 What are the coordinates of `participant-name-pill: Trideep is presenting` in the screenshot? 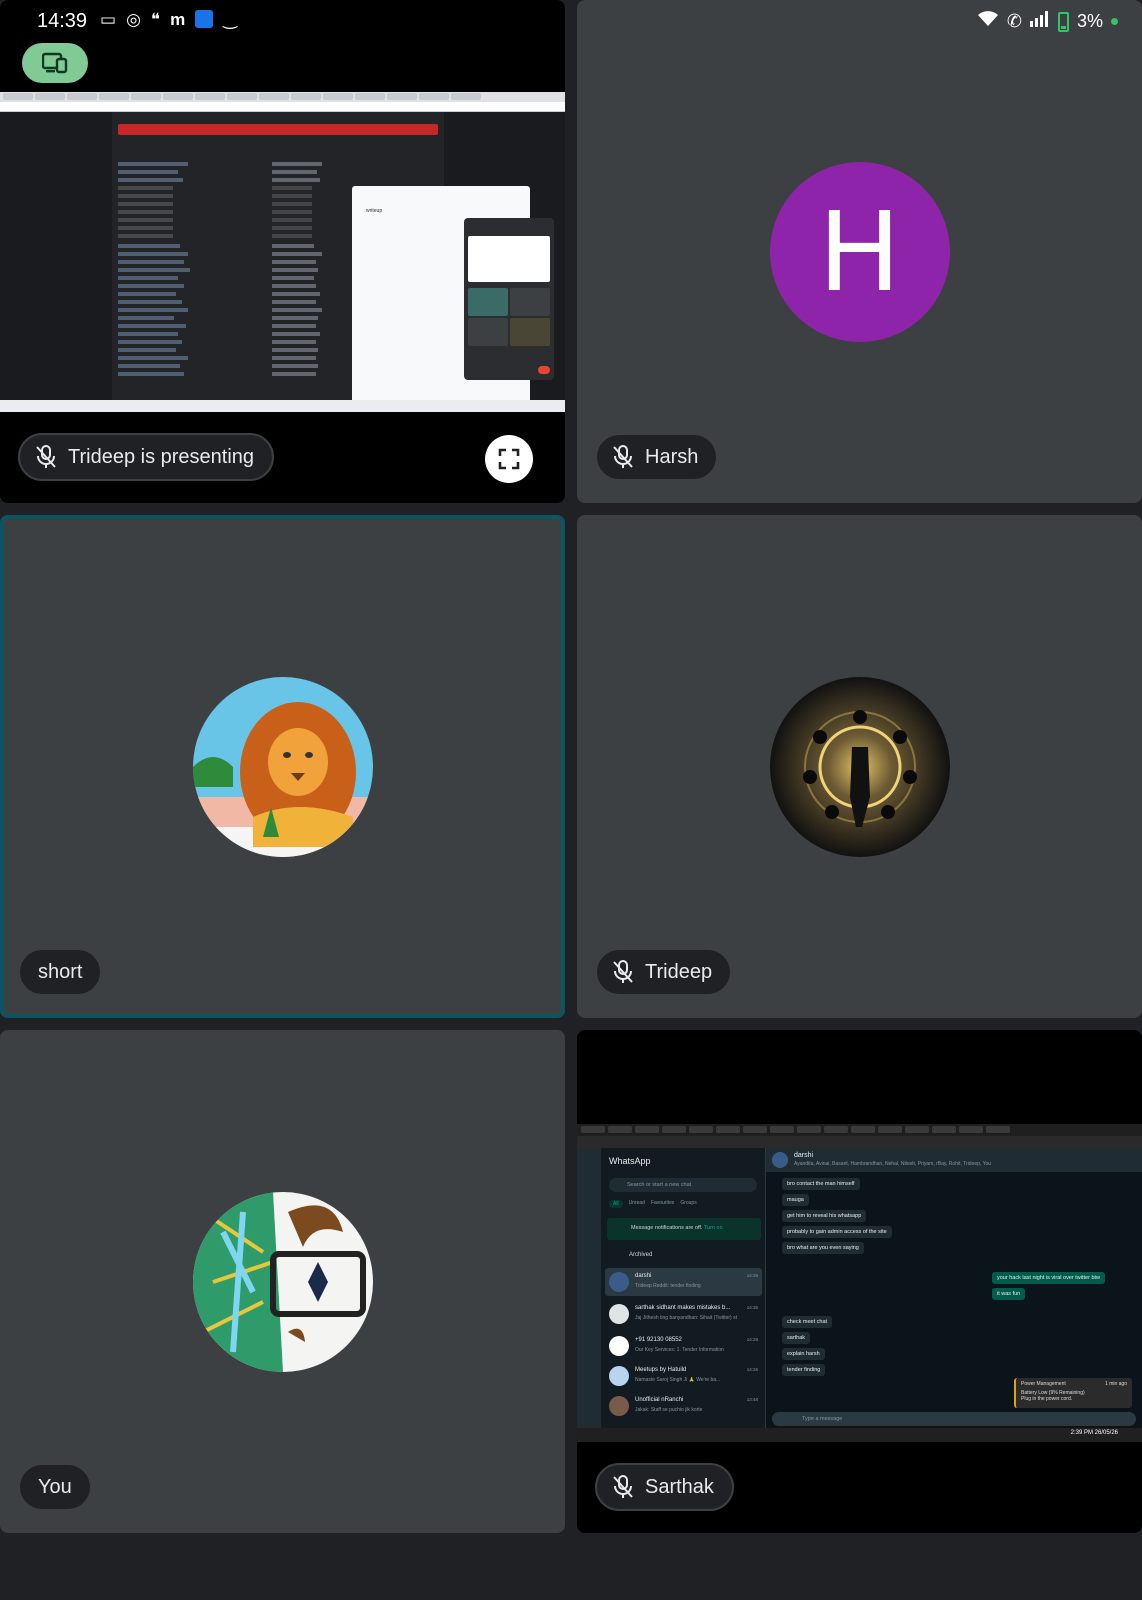 It's located at (146, 457).